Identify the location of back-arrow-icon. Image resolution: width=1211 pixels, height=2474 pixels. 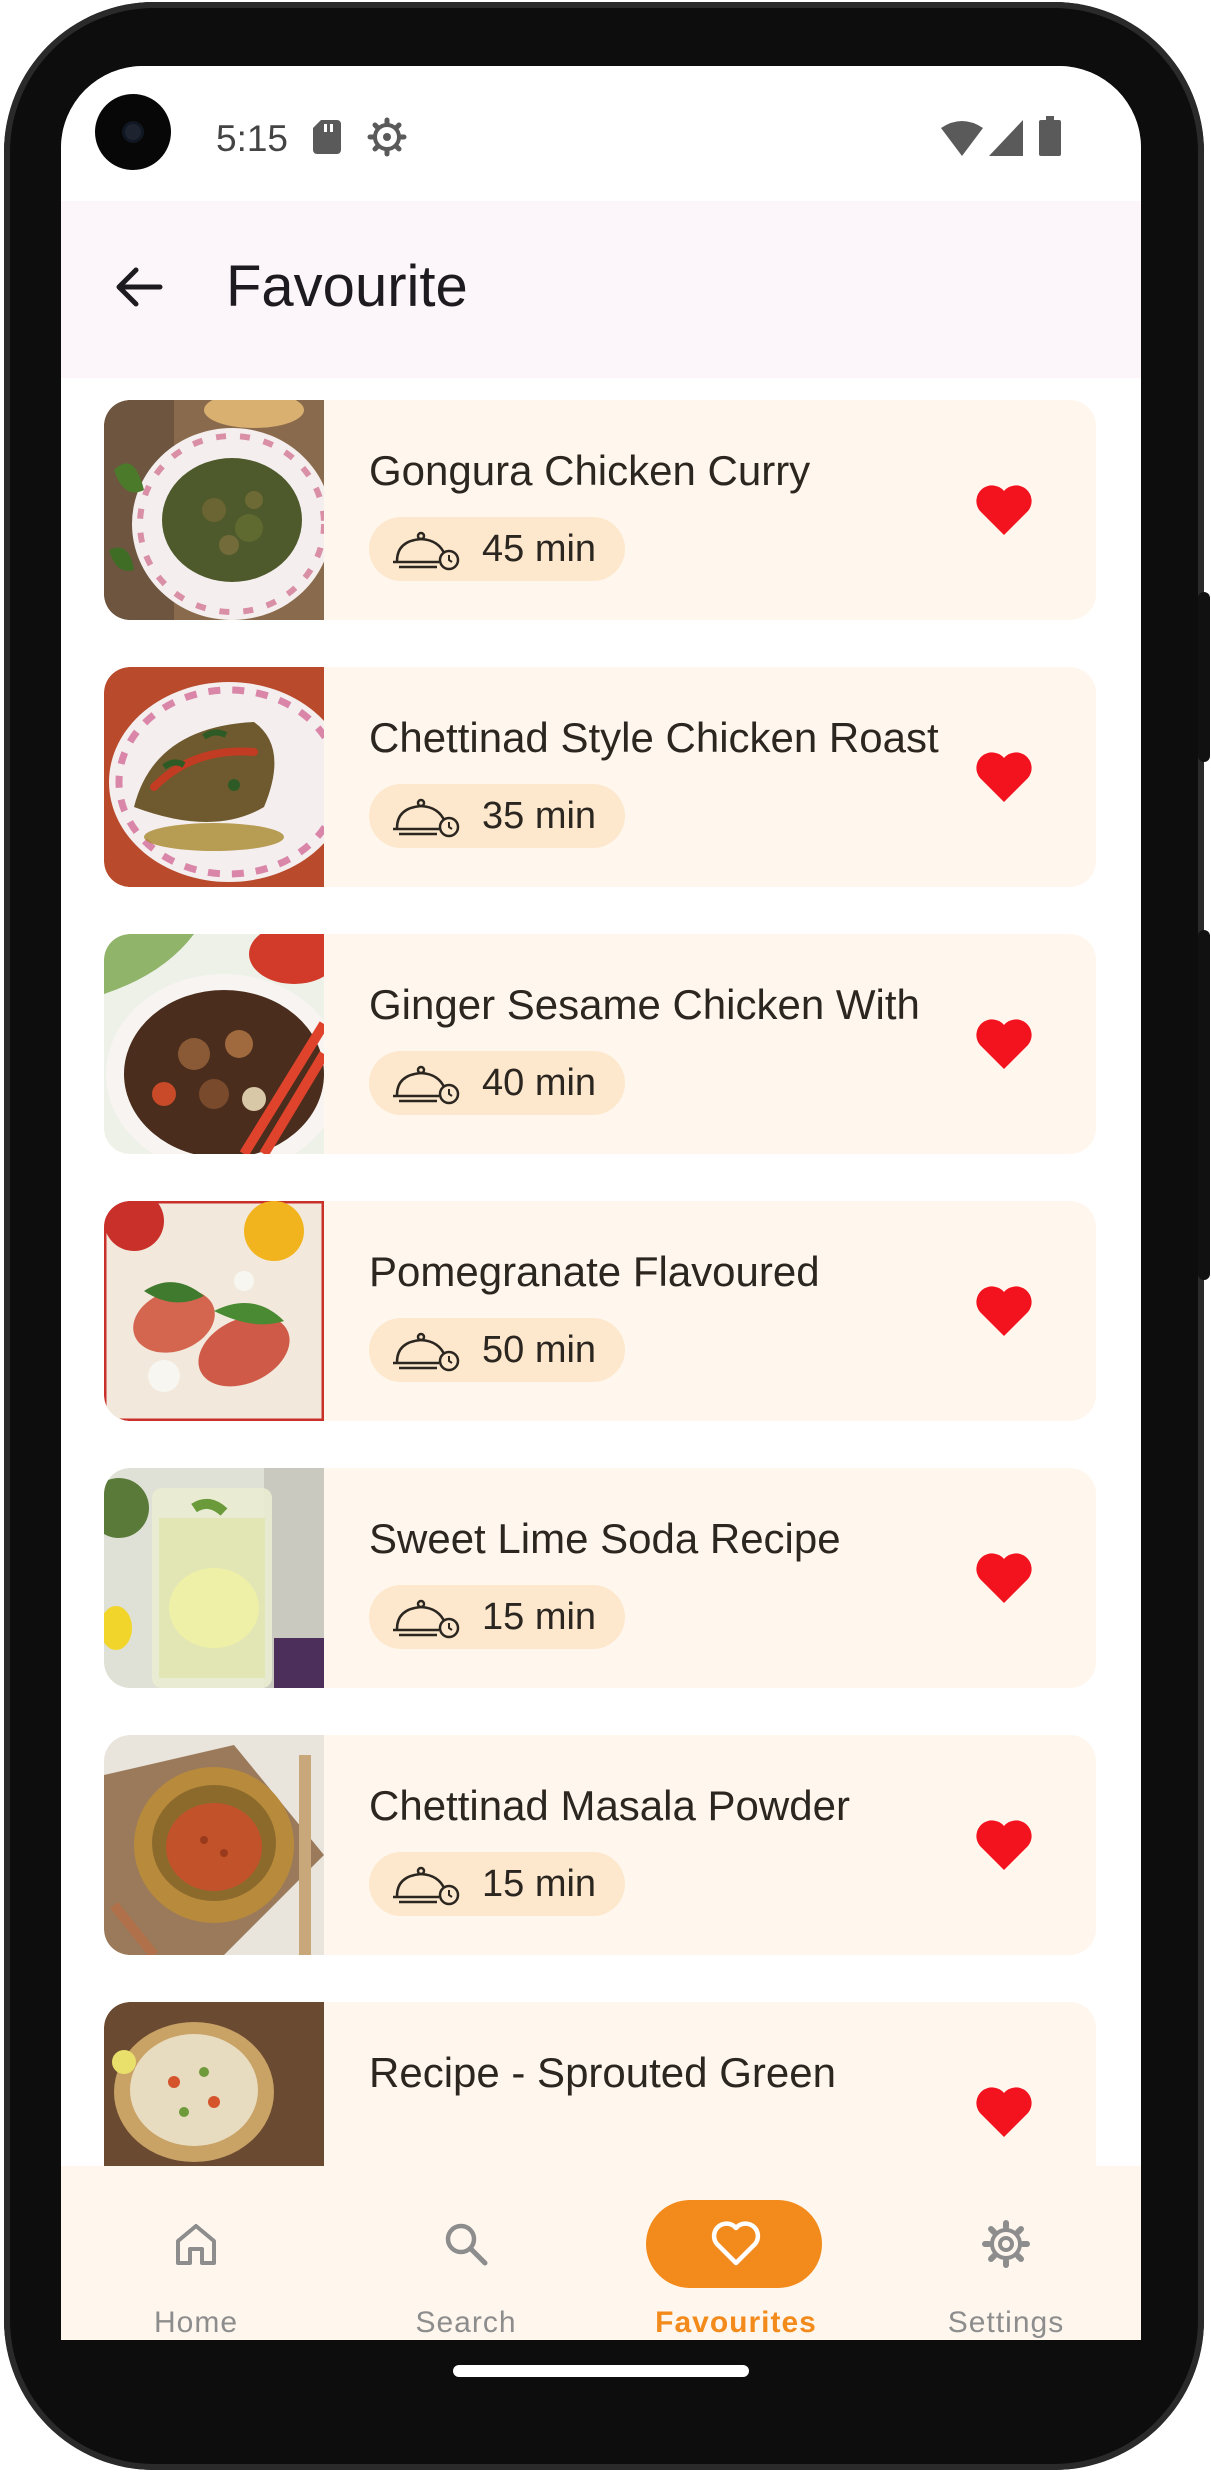
(138, 287).